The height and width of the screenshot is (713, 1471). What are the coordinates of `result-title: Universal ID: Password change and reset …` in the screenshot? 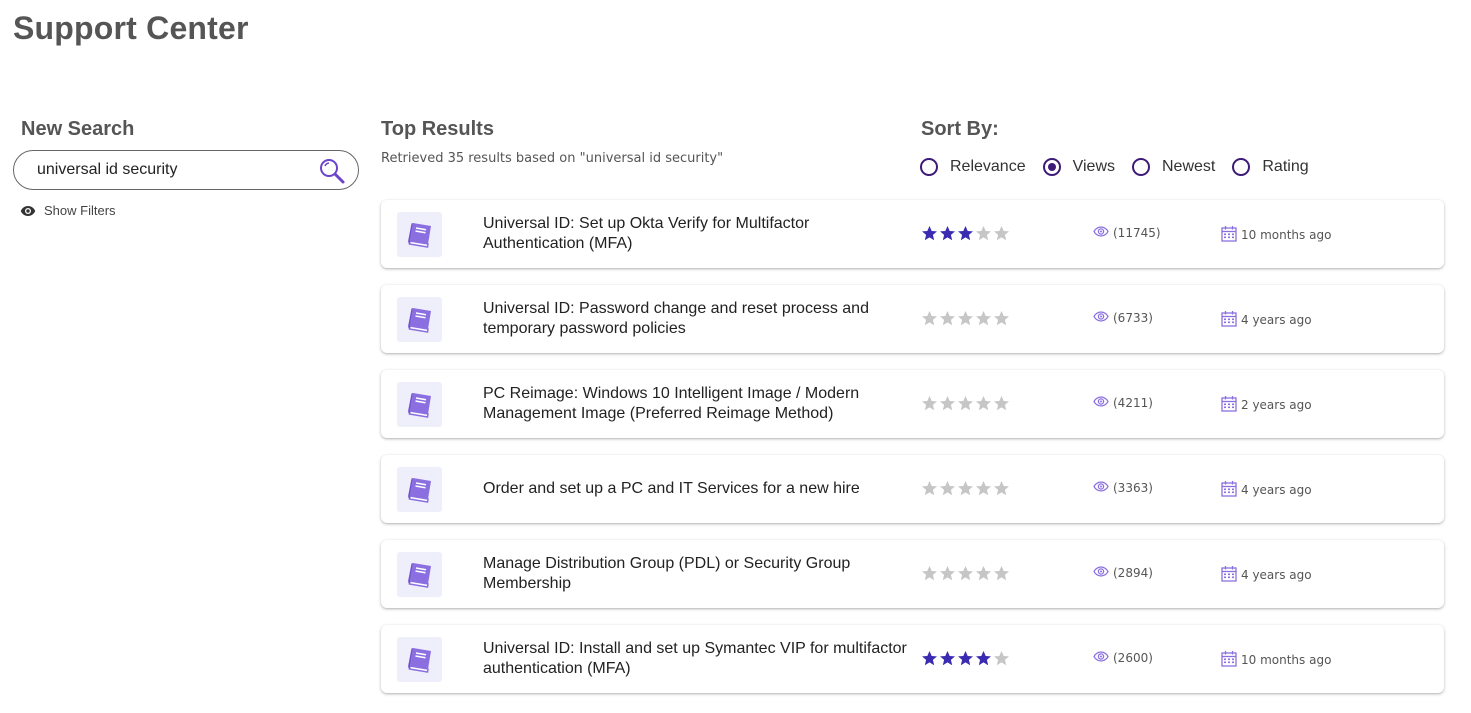 It's located at (698, 319).